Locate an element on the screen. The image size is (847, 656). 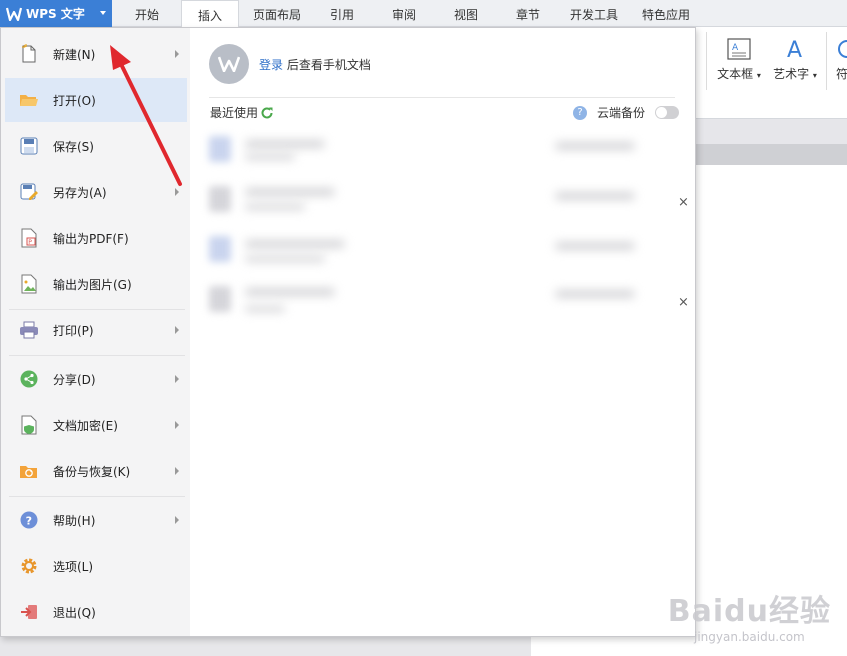
tab-review: 审阅 is located at coordinates (404, 13).